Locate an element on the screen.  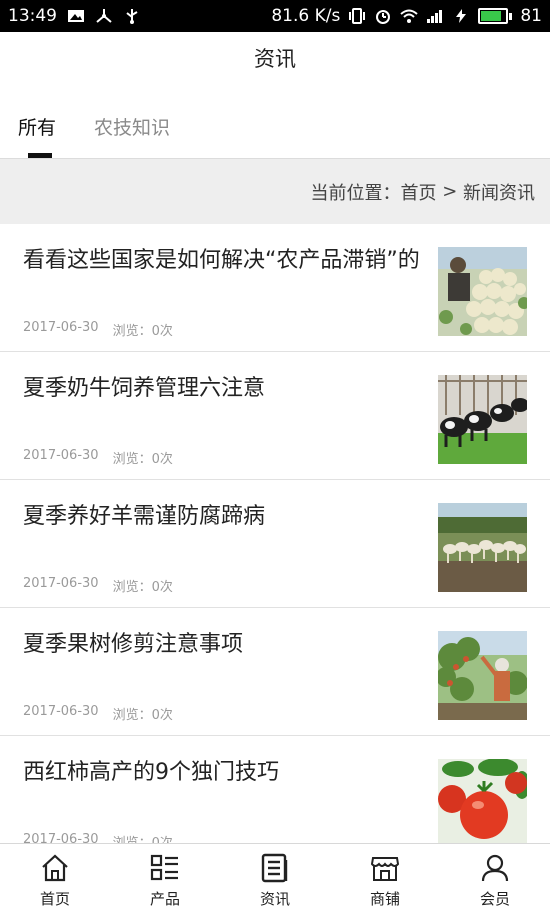
tab-agri-knowledge: 农技知识 is located at coordinates (132, 128).